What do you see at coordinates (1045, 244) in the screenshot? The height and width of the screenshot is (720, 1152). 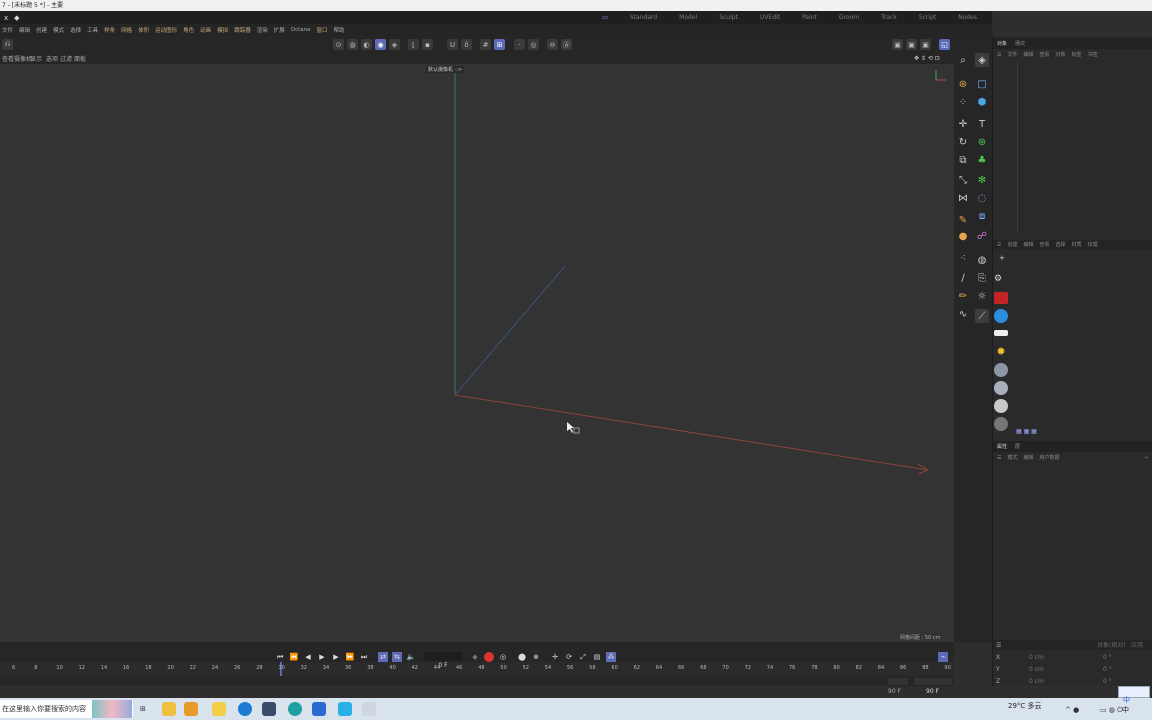 I see `content-menu-view: 查看` at bounding box center [1045, 244].